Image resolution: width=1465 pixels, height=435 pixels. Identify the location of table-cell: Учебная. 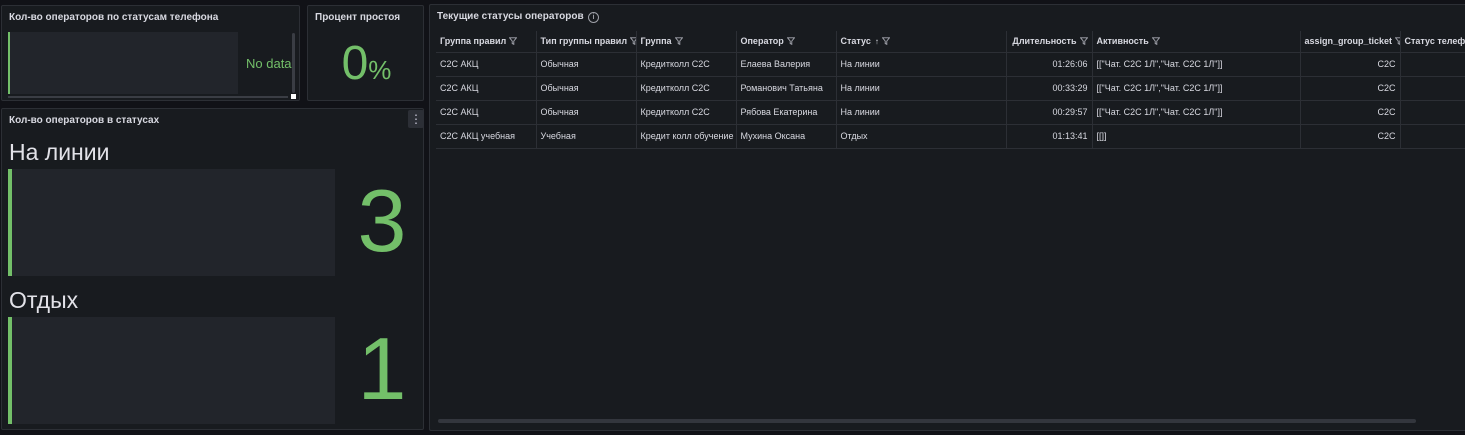
(586, 136).